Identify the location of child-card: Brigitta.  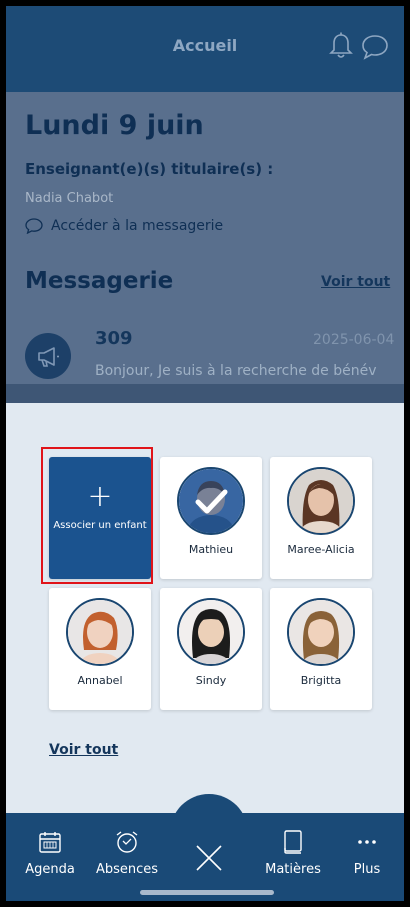
(321, 649).